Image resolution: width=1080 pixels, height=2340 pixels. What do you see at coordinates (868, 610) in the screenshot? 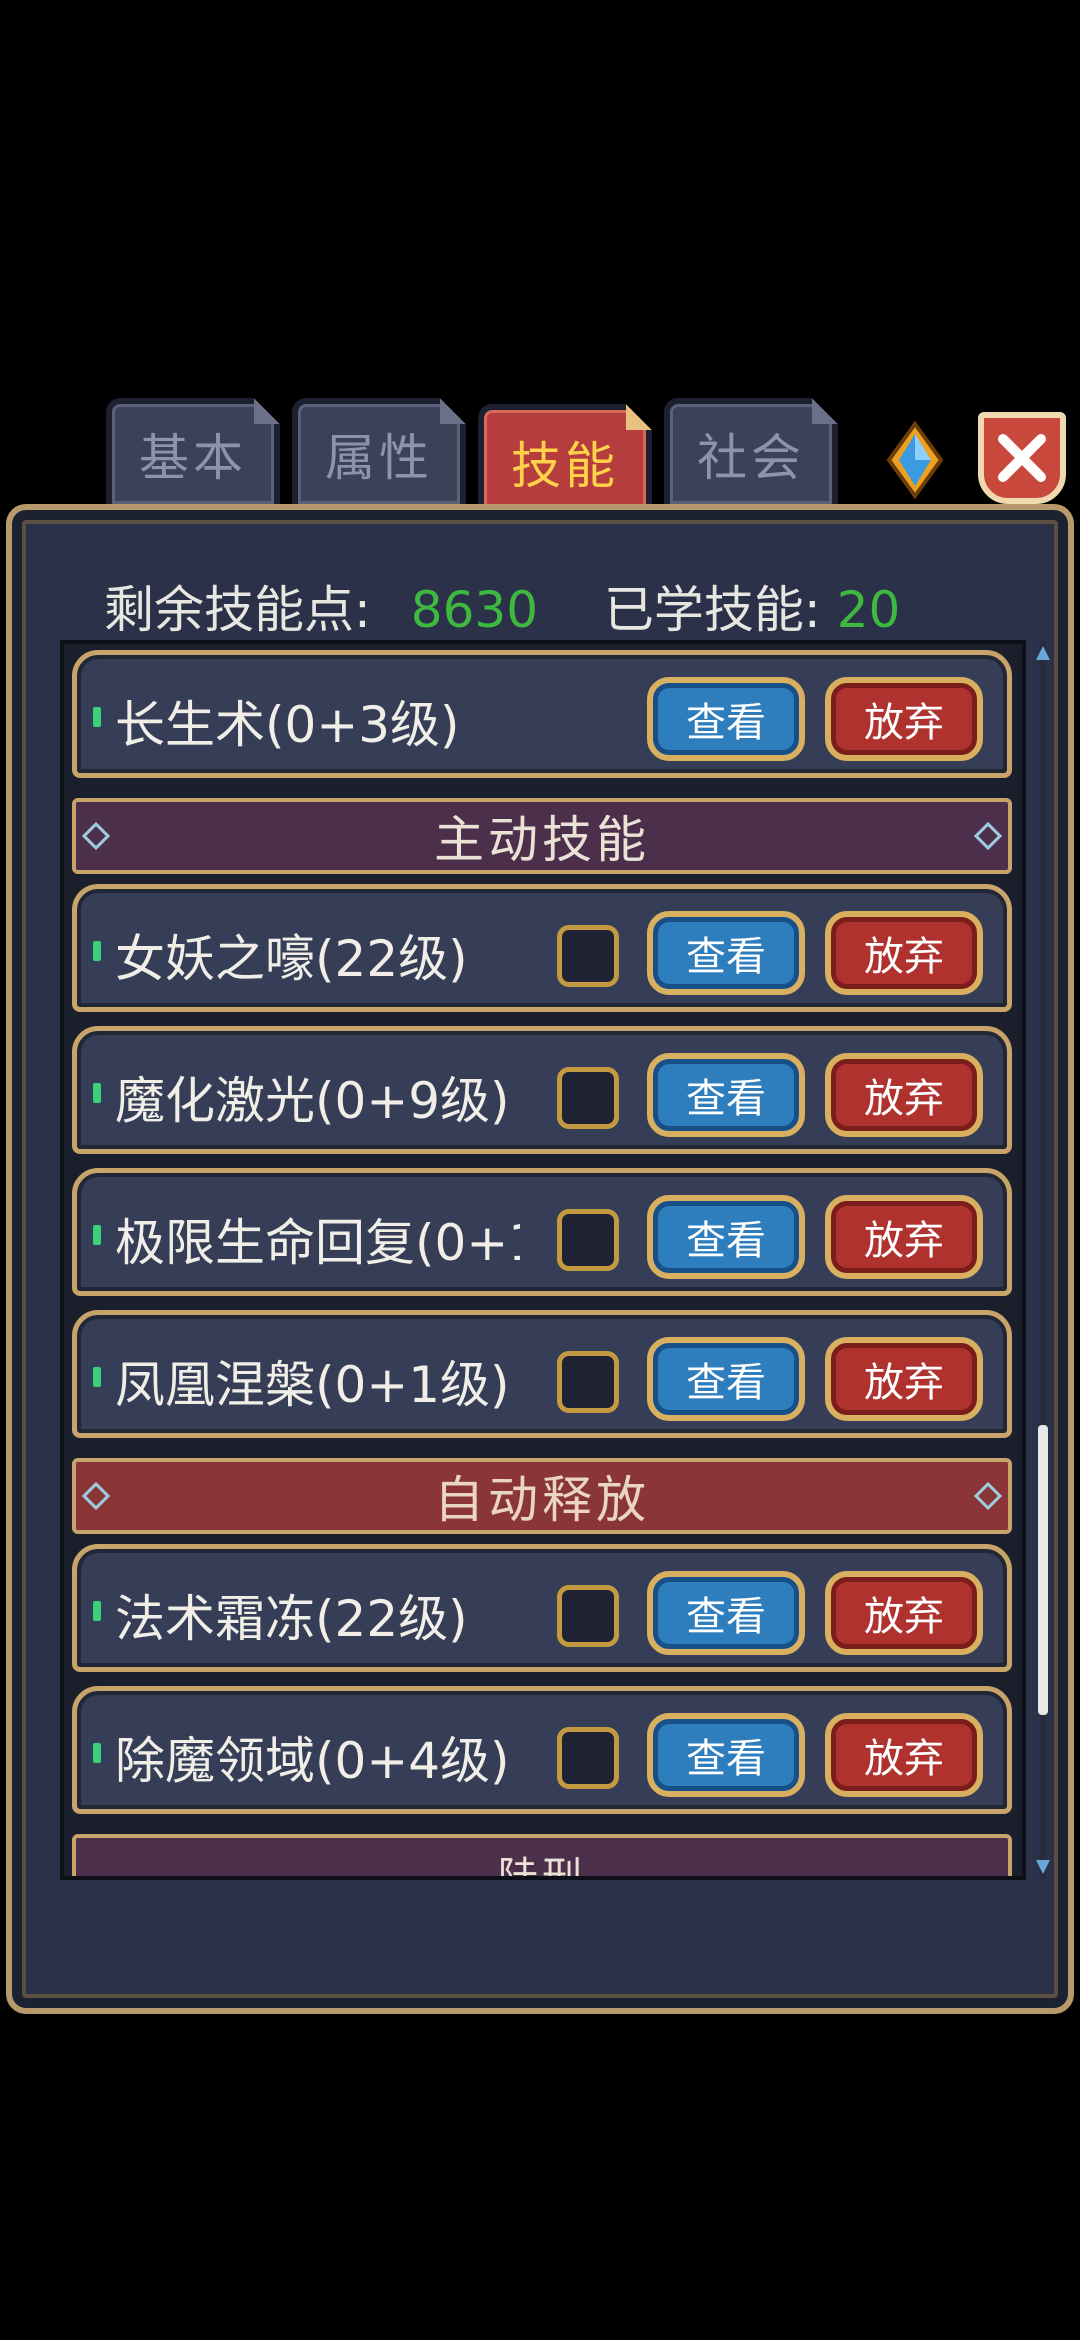
I see `learned-skills-value: 20` at bounding box center [868, 610].